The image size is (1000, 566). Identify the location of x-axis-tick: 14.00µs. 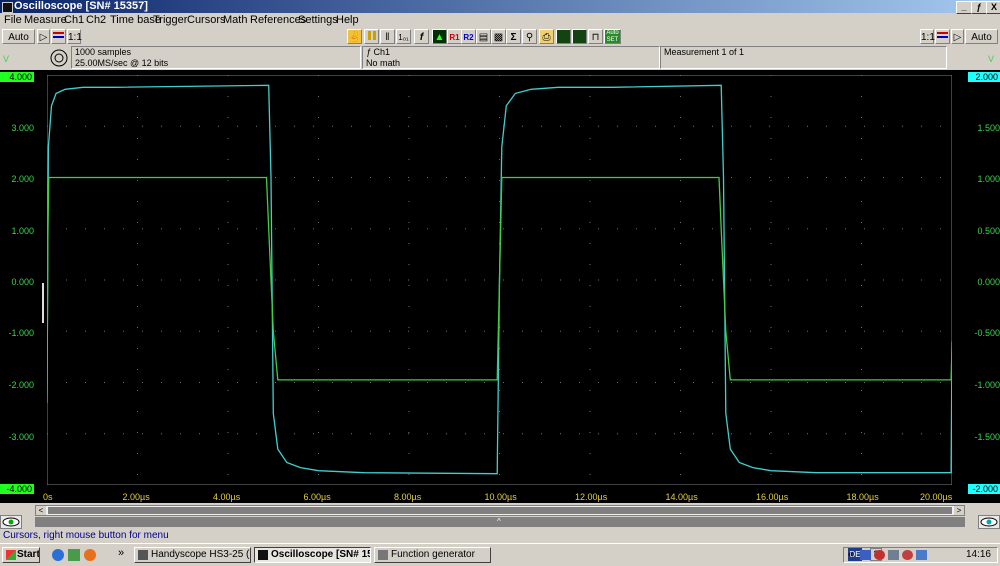
(681, 497).